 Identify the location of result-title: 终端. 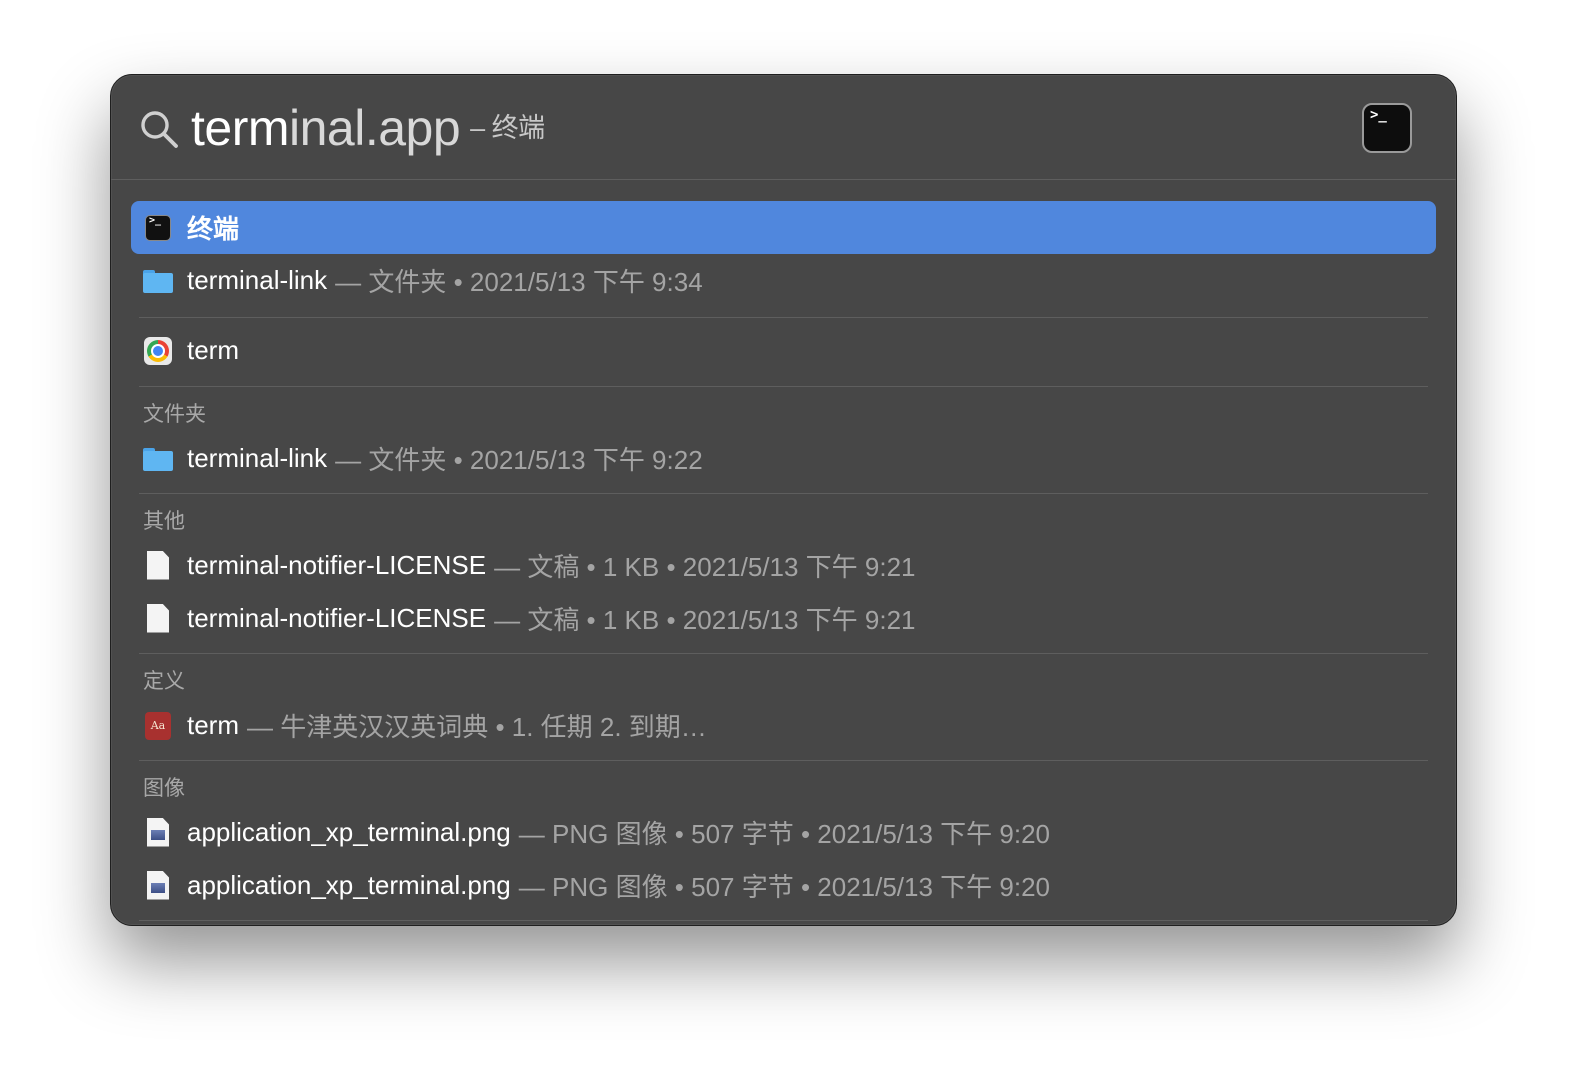
(213, 229).